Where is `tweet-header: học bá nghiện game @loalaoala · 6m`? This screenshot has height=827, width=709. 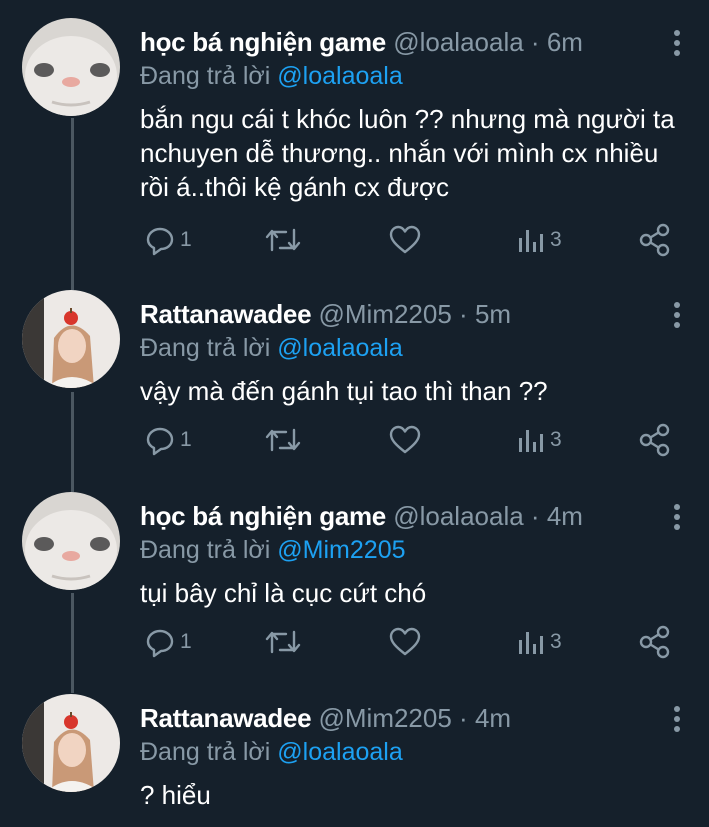 tweet-header: học bá nghiện game @loalaoala · 6m is located at coordinates (361, 42).